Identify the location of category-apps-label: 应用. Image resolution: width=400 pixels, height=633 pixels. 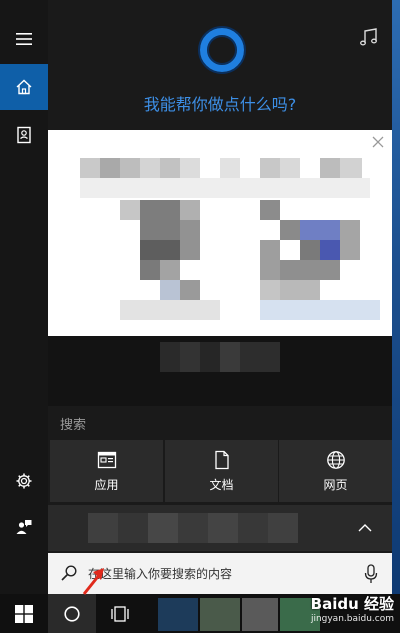
(106, 484).